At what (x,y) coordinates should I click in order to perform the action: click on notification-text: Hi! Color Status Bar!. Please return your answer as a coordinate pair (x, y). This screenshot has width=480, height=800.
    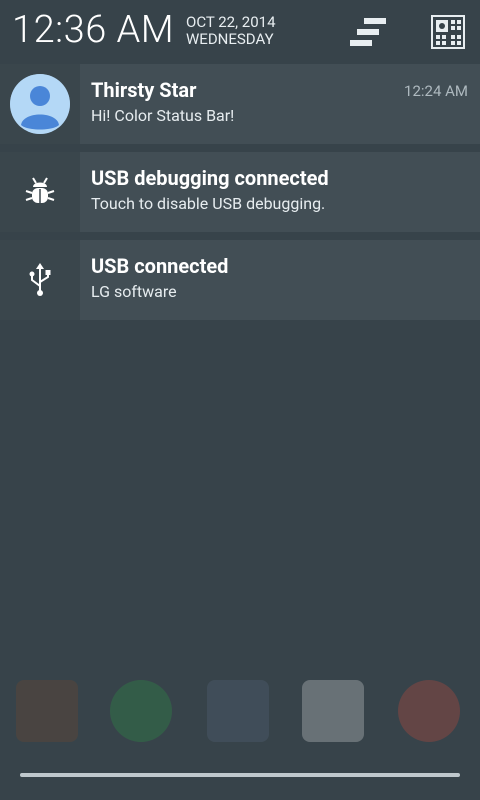
    Looking at the image, I should click on (163, 115).